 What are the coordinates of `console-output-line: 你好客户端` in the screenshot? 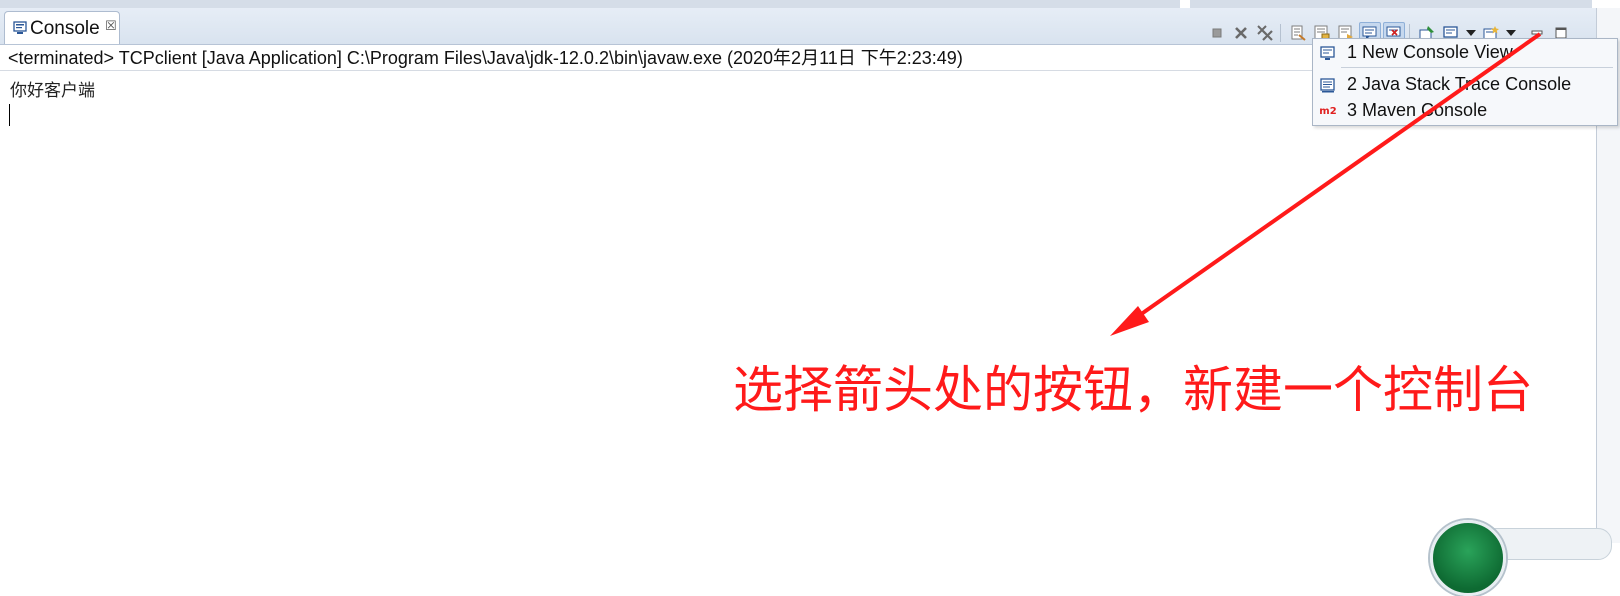 It's located at (52, 91).